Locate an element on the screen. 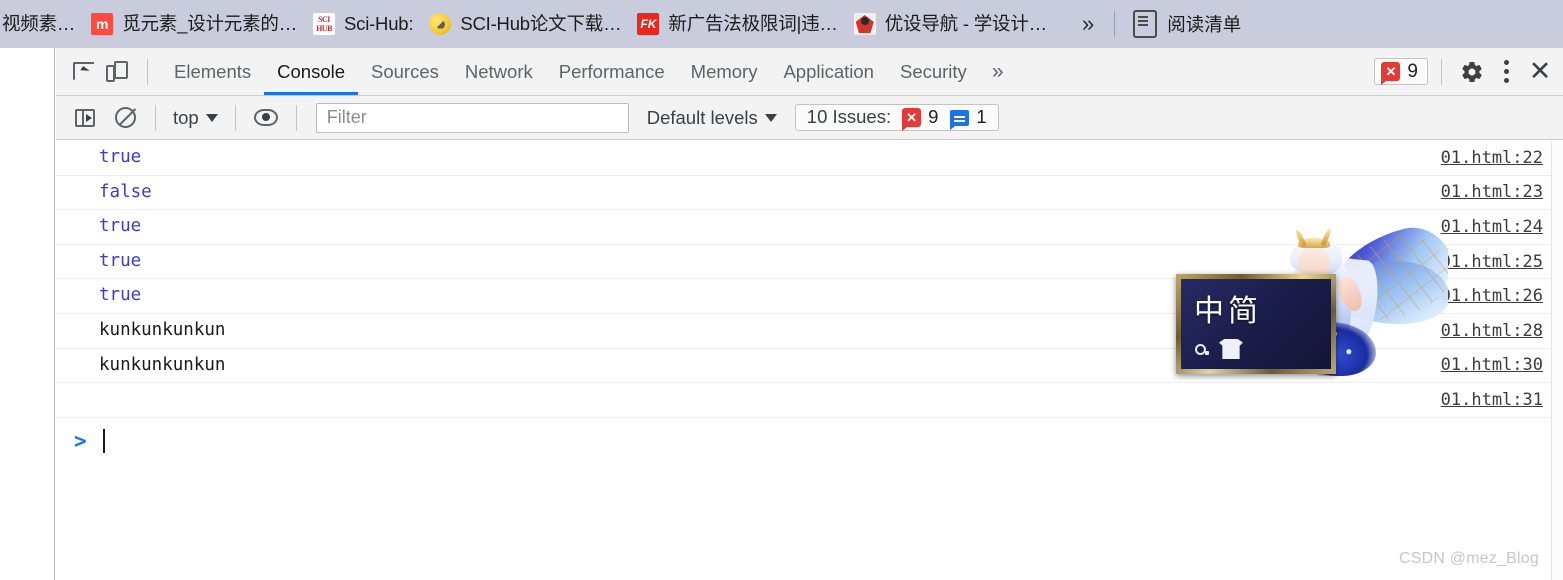  log-levels-value: Default levels is located at coordinates (702, 117).